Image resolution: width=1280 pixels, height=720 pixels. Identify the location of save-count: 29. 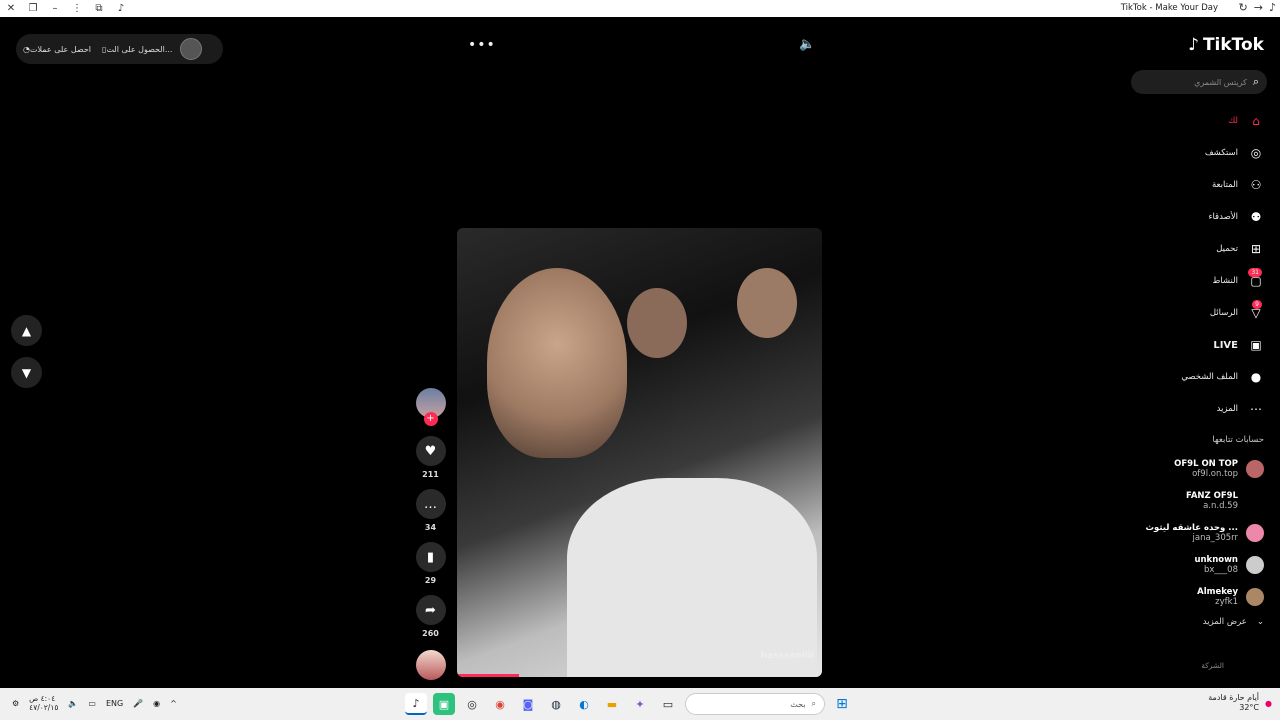
(430, 580).